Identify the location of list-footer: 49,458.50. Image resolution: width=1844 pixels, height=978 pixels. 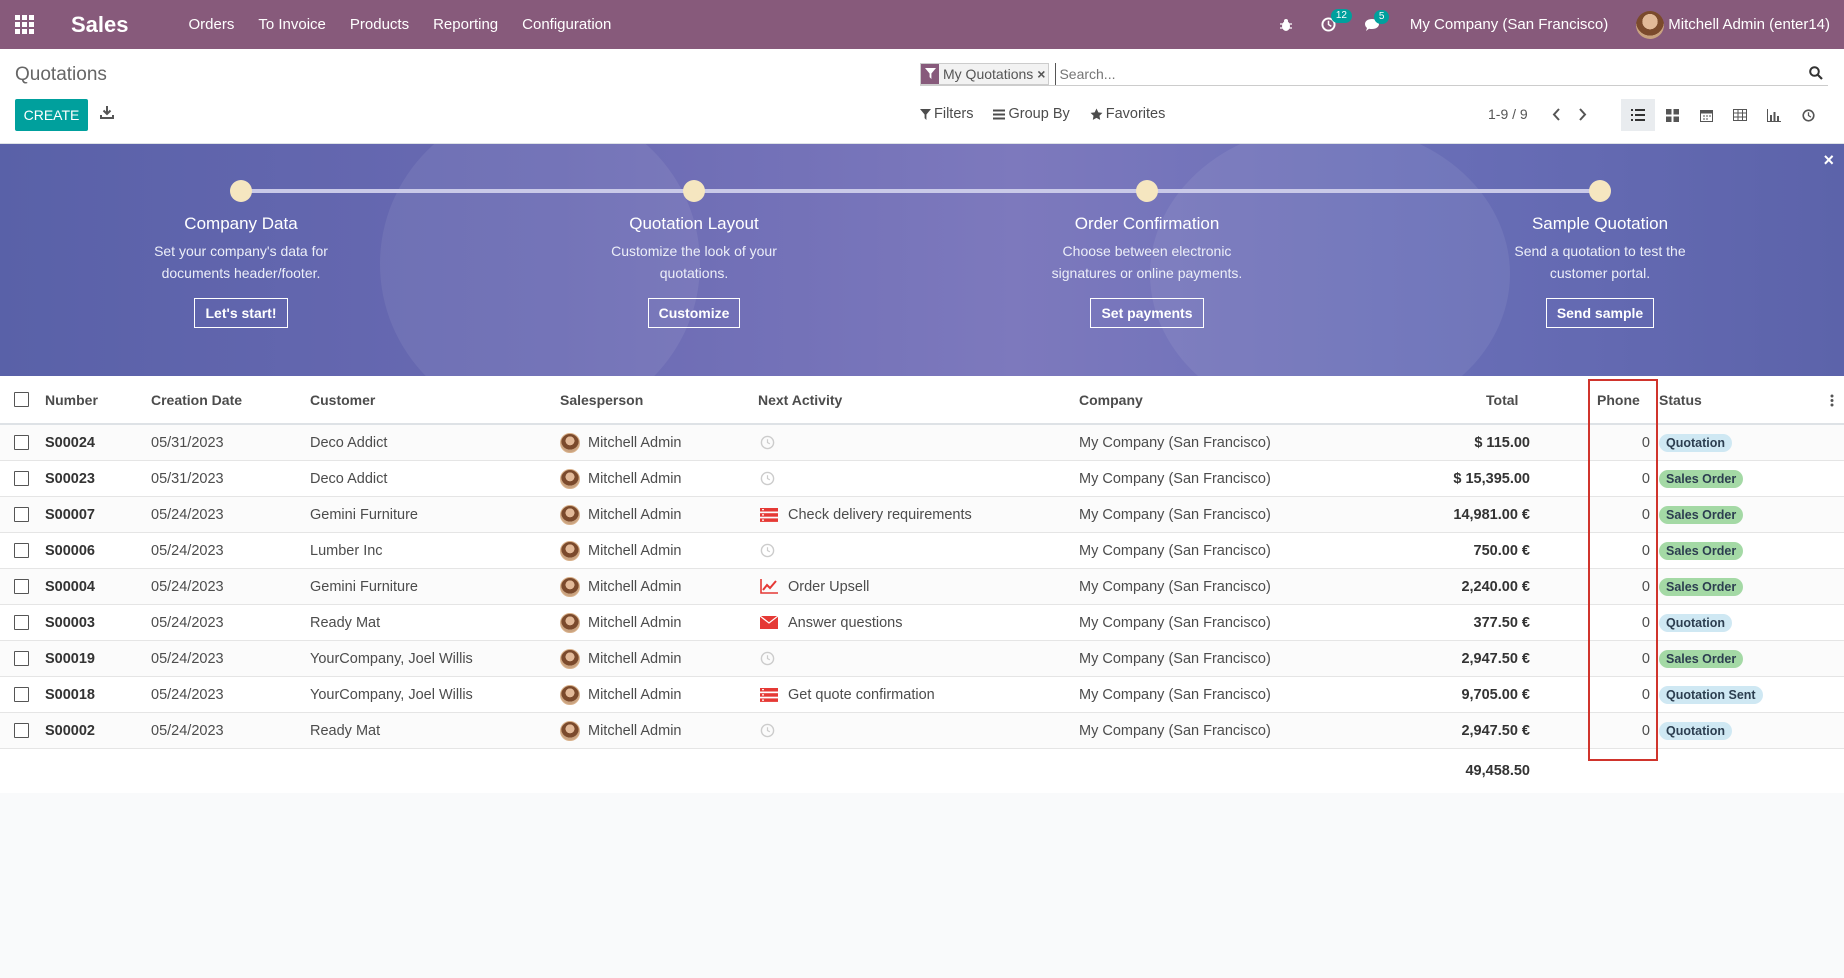
(922, 771).